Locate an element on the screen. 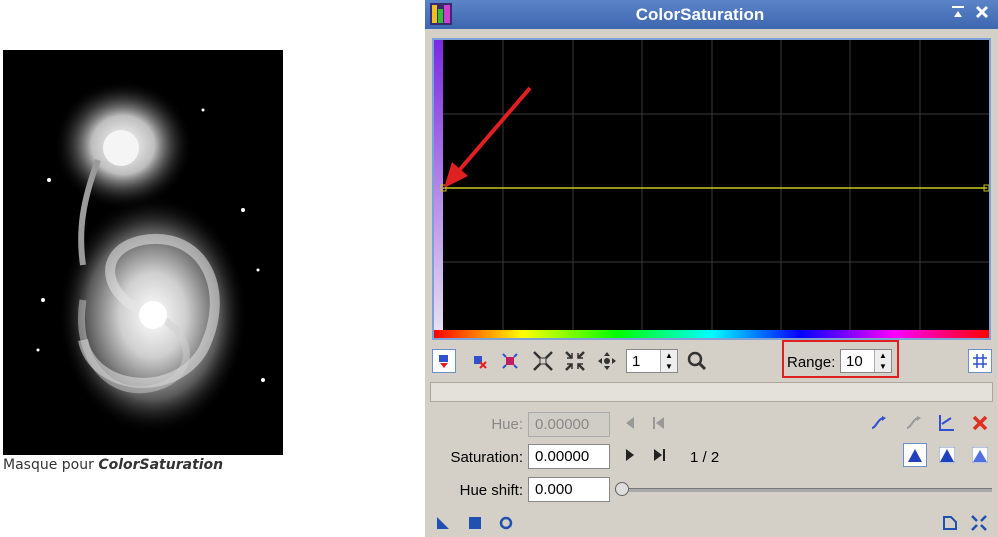 This screenshot has height=537, width=998. pan-icon is located at coordinates (607, 361).